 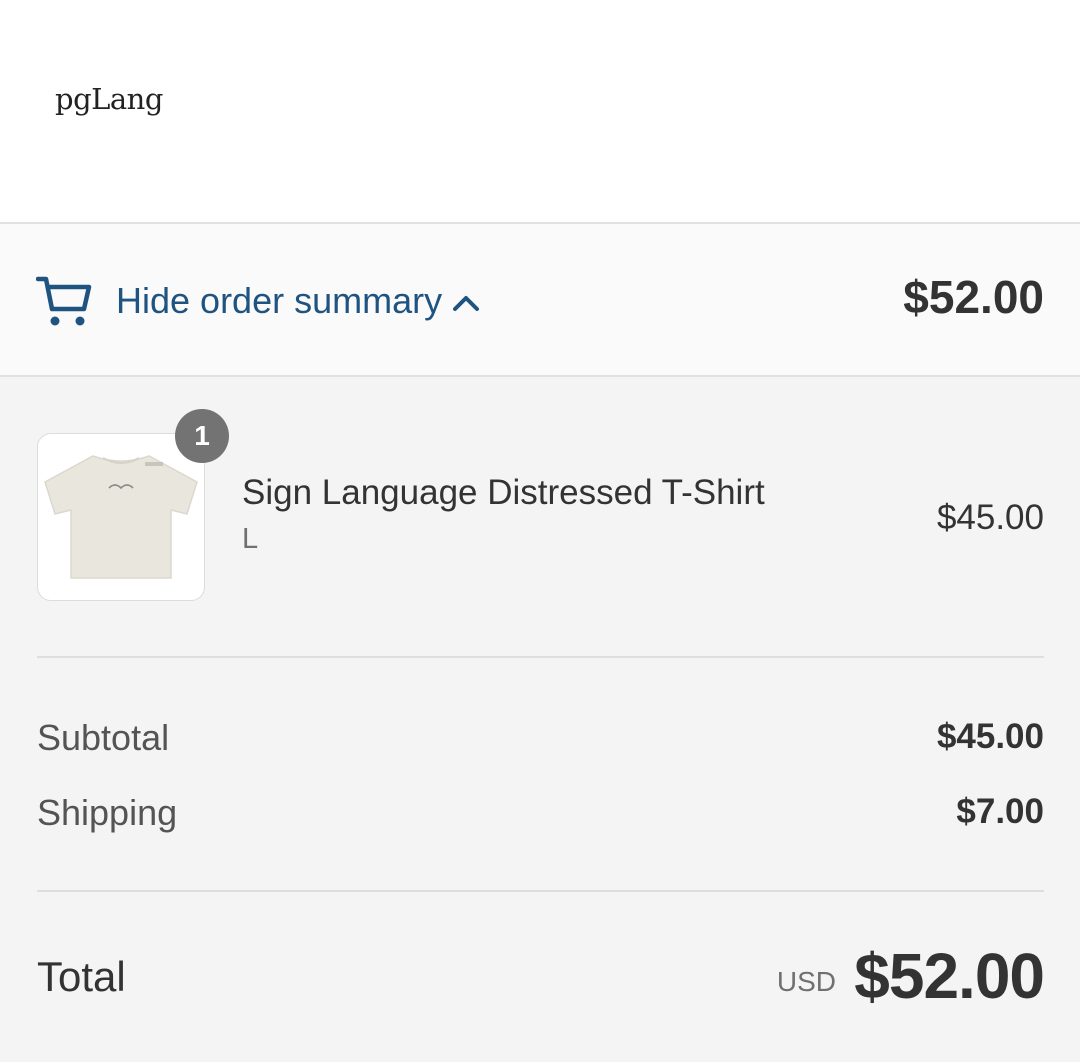 I want to click on product-variant: L, so click(x=250, y=539).